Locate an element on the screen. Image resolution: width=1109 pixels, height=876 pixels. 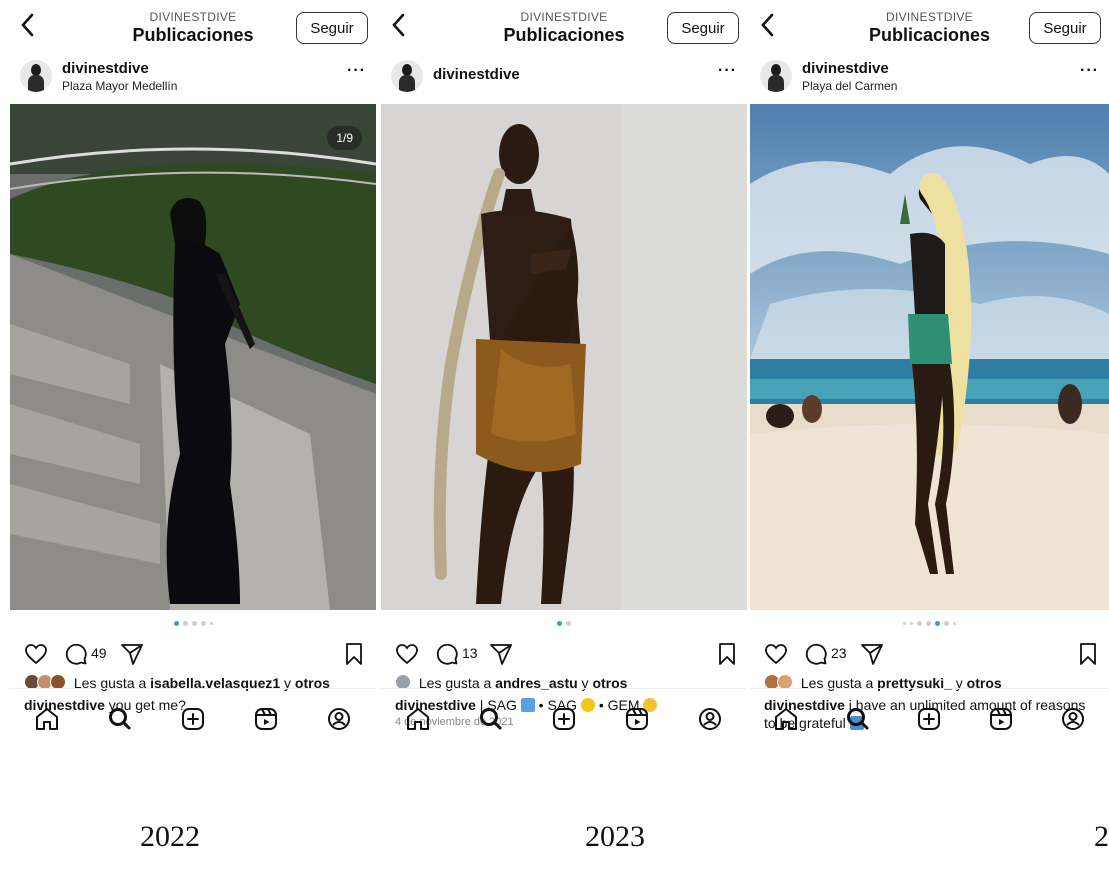
post-actions: 13 is located at coordinates (564, 655).